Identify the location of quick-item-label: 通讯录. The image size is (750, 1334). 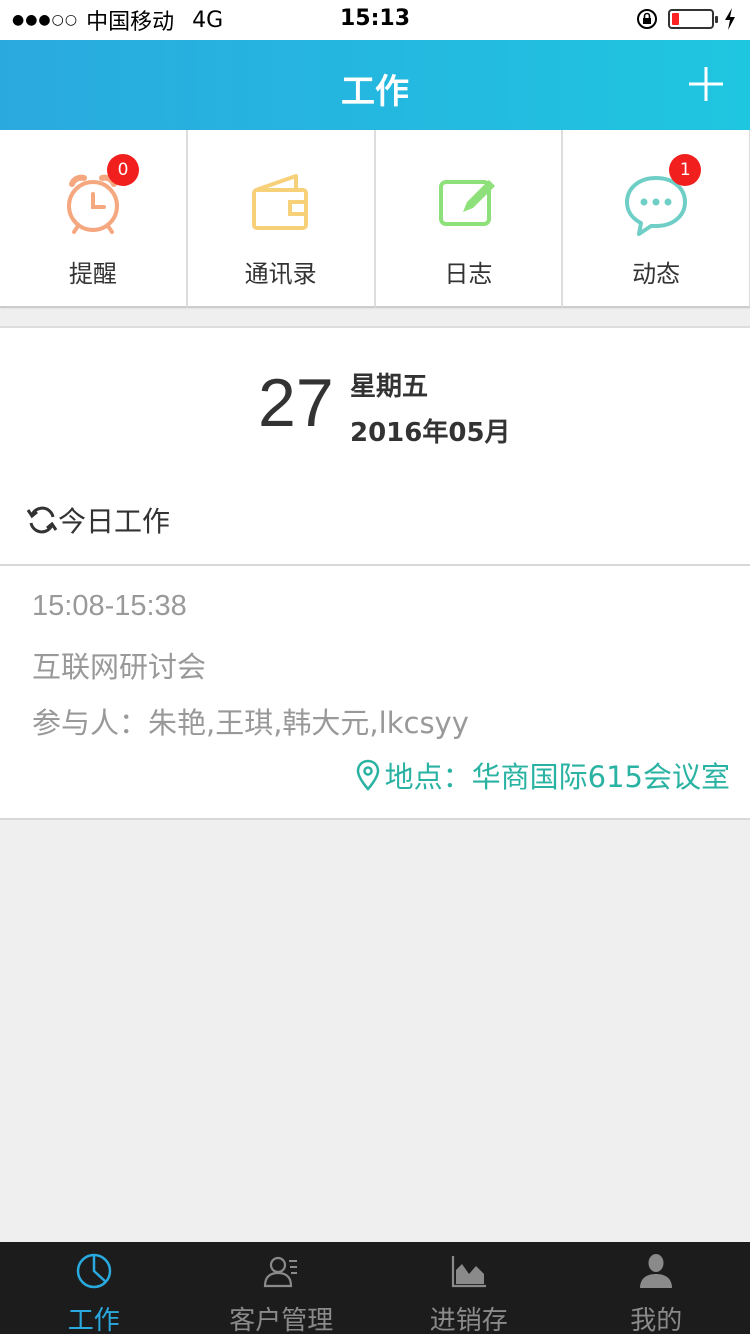
(280, 274).